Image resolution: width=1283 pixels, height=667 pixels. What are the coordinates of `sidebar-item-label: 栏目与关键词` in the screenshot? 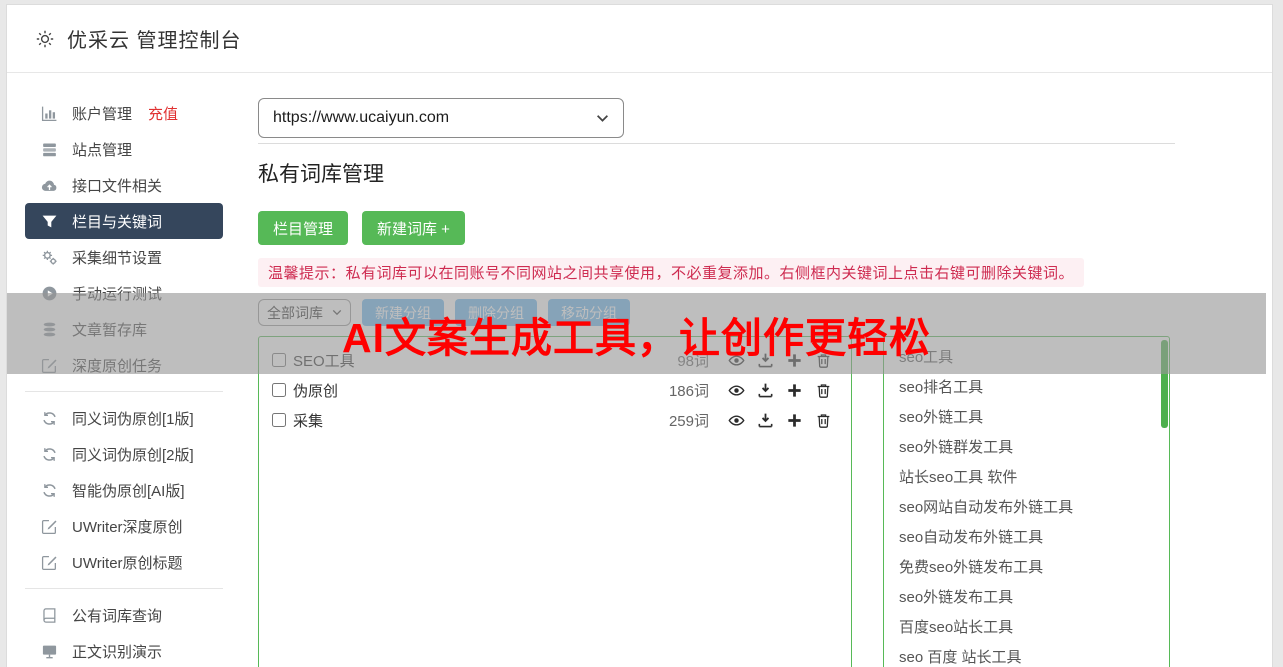 It's located at (117, 222).